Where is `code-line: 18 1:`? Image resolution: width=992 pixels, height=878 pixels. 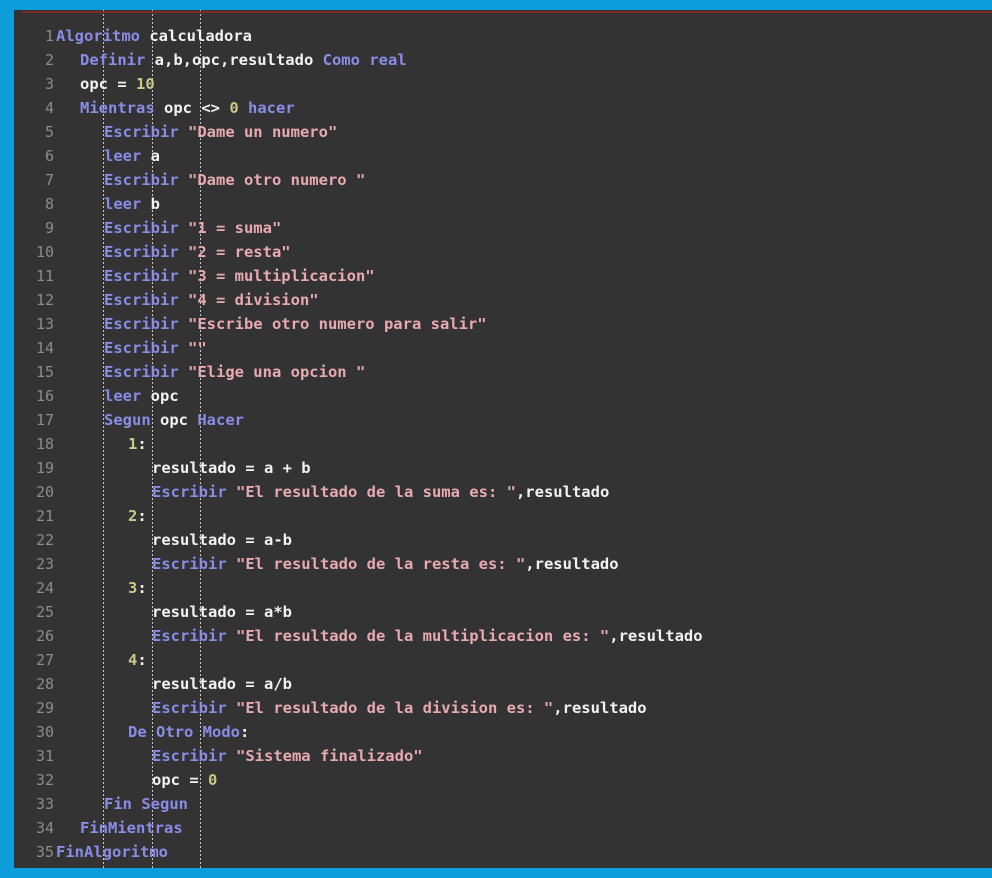 code-line: 18 1: is located at coordinates (503, 444).